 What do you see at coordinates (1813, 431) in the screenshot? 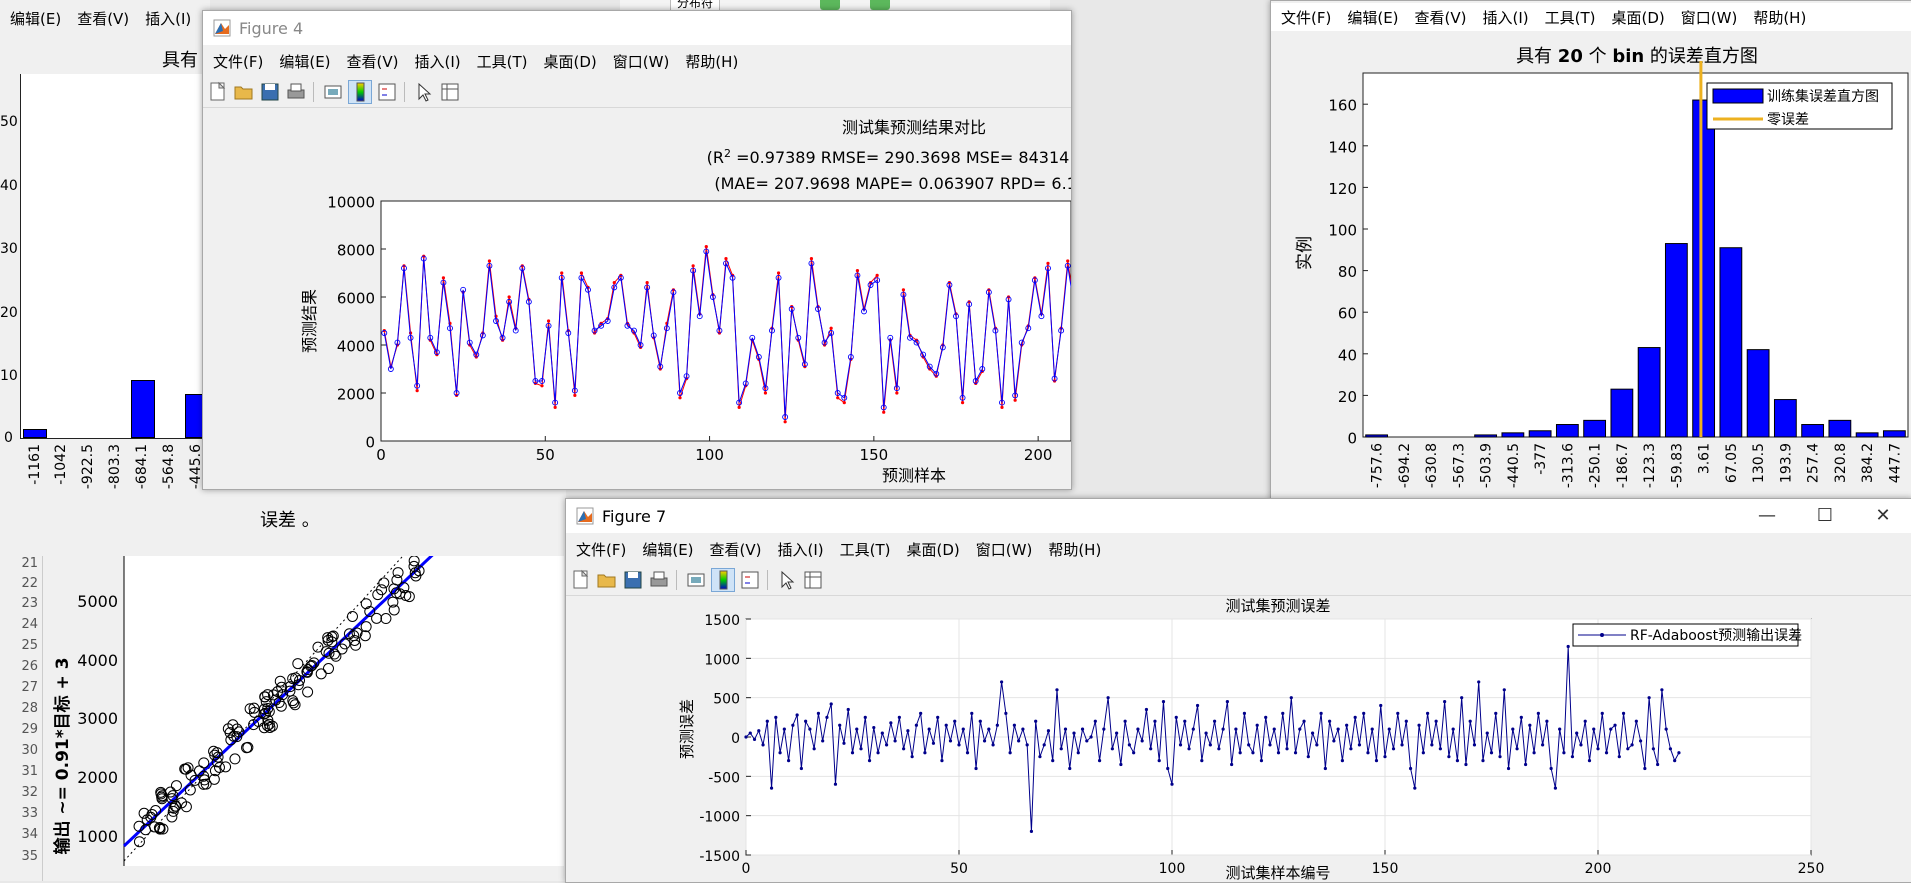
I see `histogram-bar` at bounding box center [1813, 431].